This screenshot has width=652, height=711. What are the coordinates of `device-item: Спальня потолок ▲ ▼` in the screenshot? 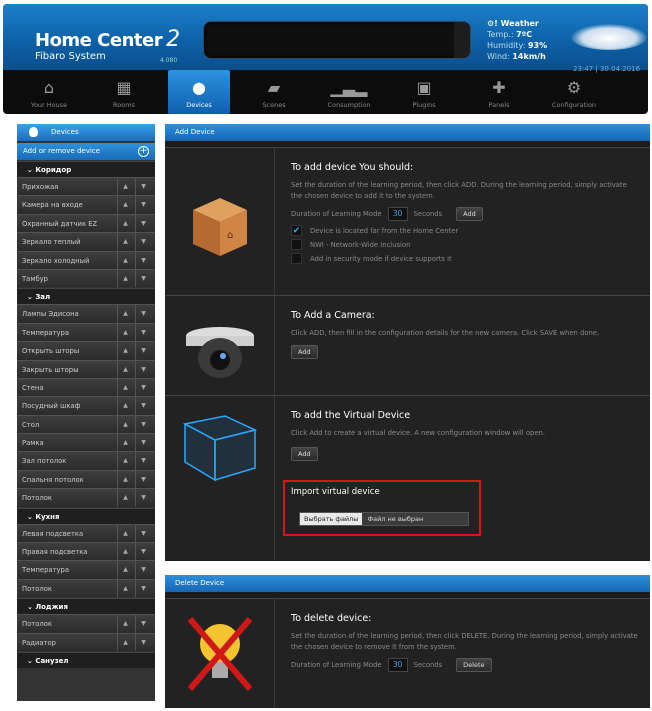 It's located at (86, 479).